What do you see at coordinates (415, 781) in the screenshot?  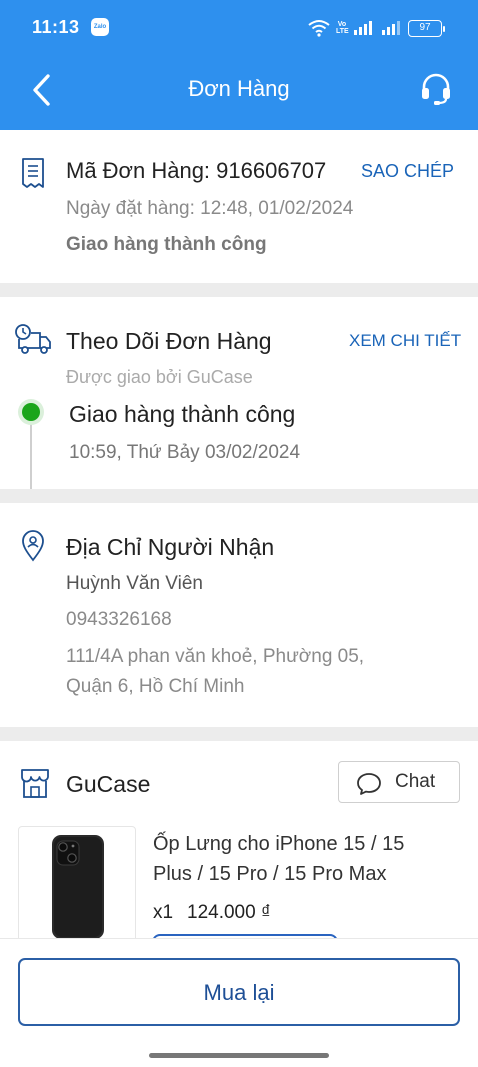 I see `chat-button-label: Chat` at bounding box center [415, 781].